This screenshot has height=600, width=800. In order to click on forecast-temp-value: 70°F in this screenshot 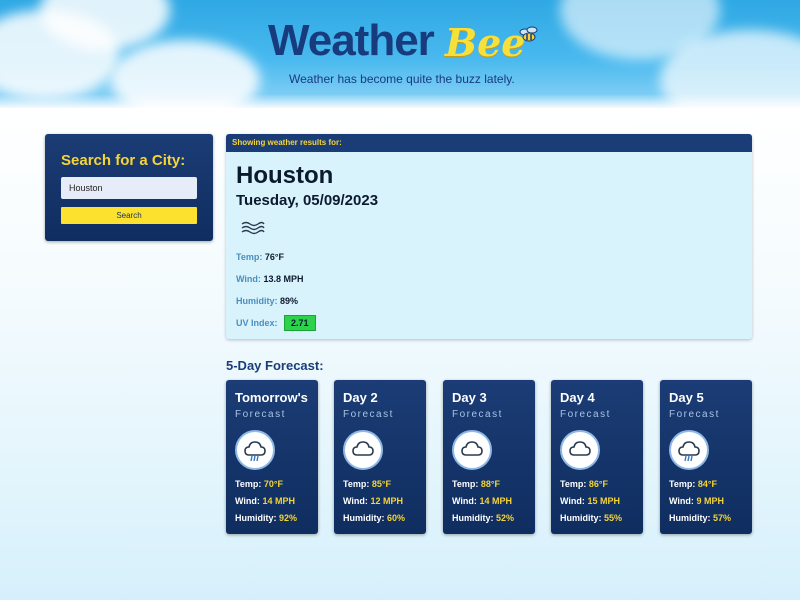, I will do `click(273, 484)`.